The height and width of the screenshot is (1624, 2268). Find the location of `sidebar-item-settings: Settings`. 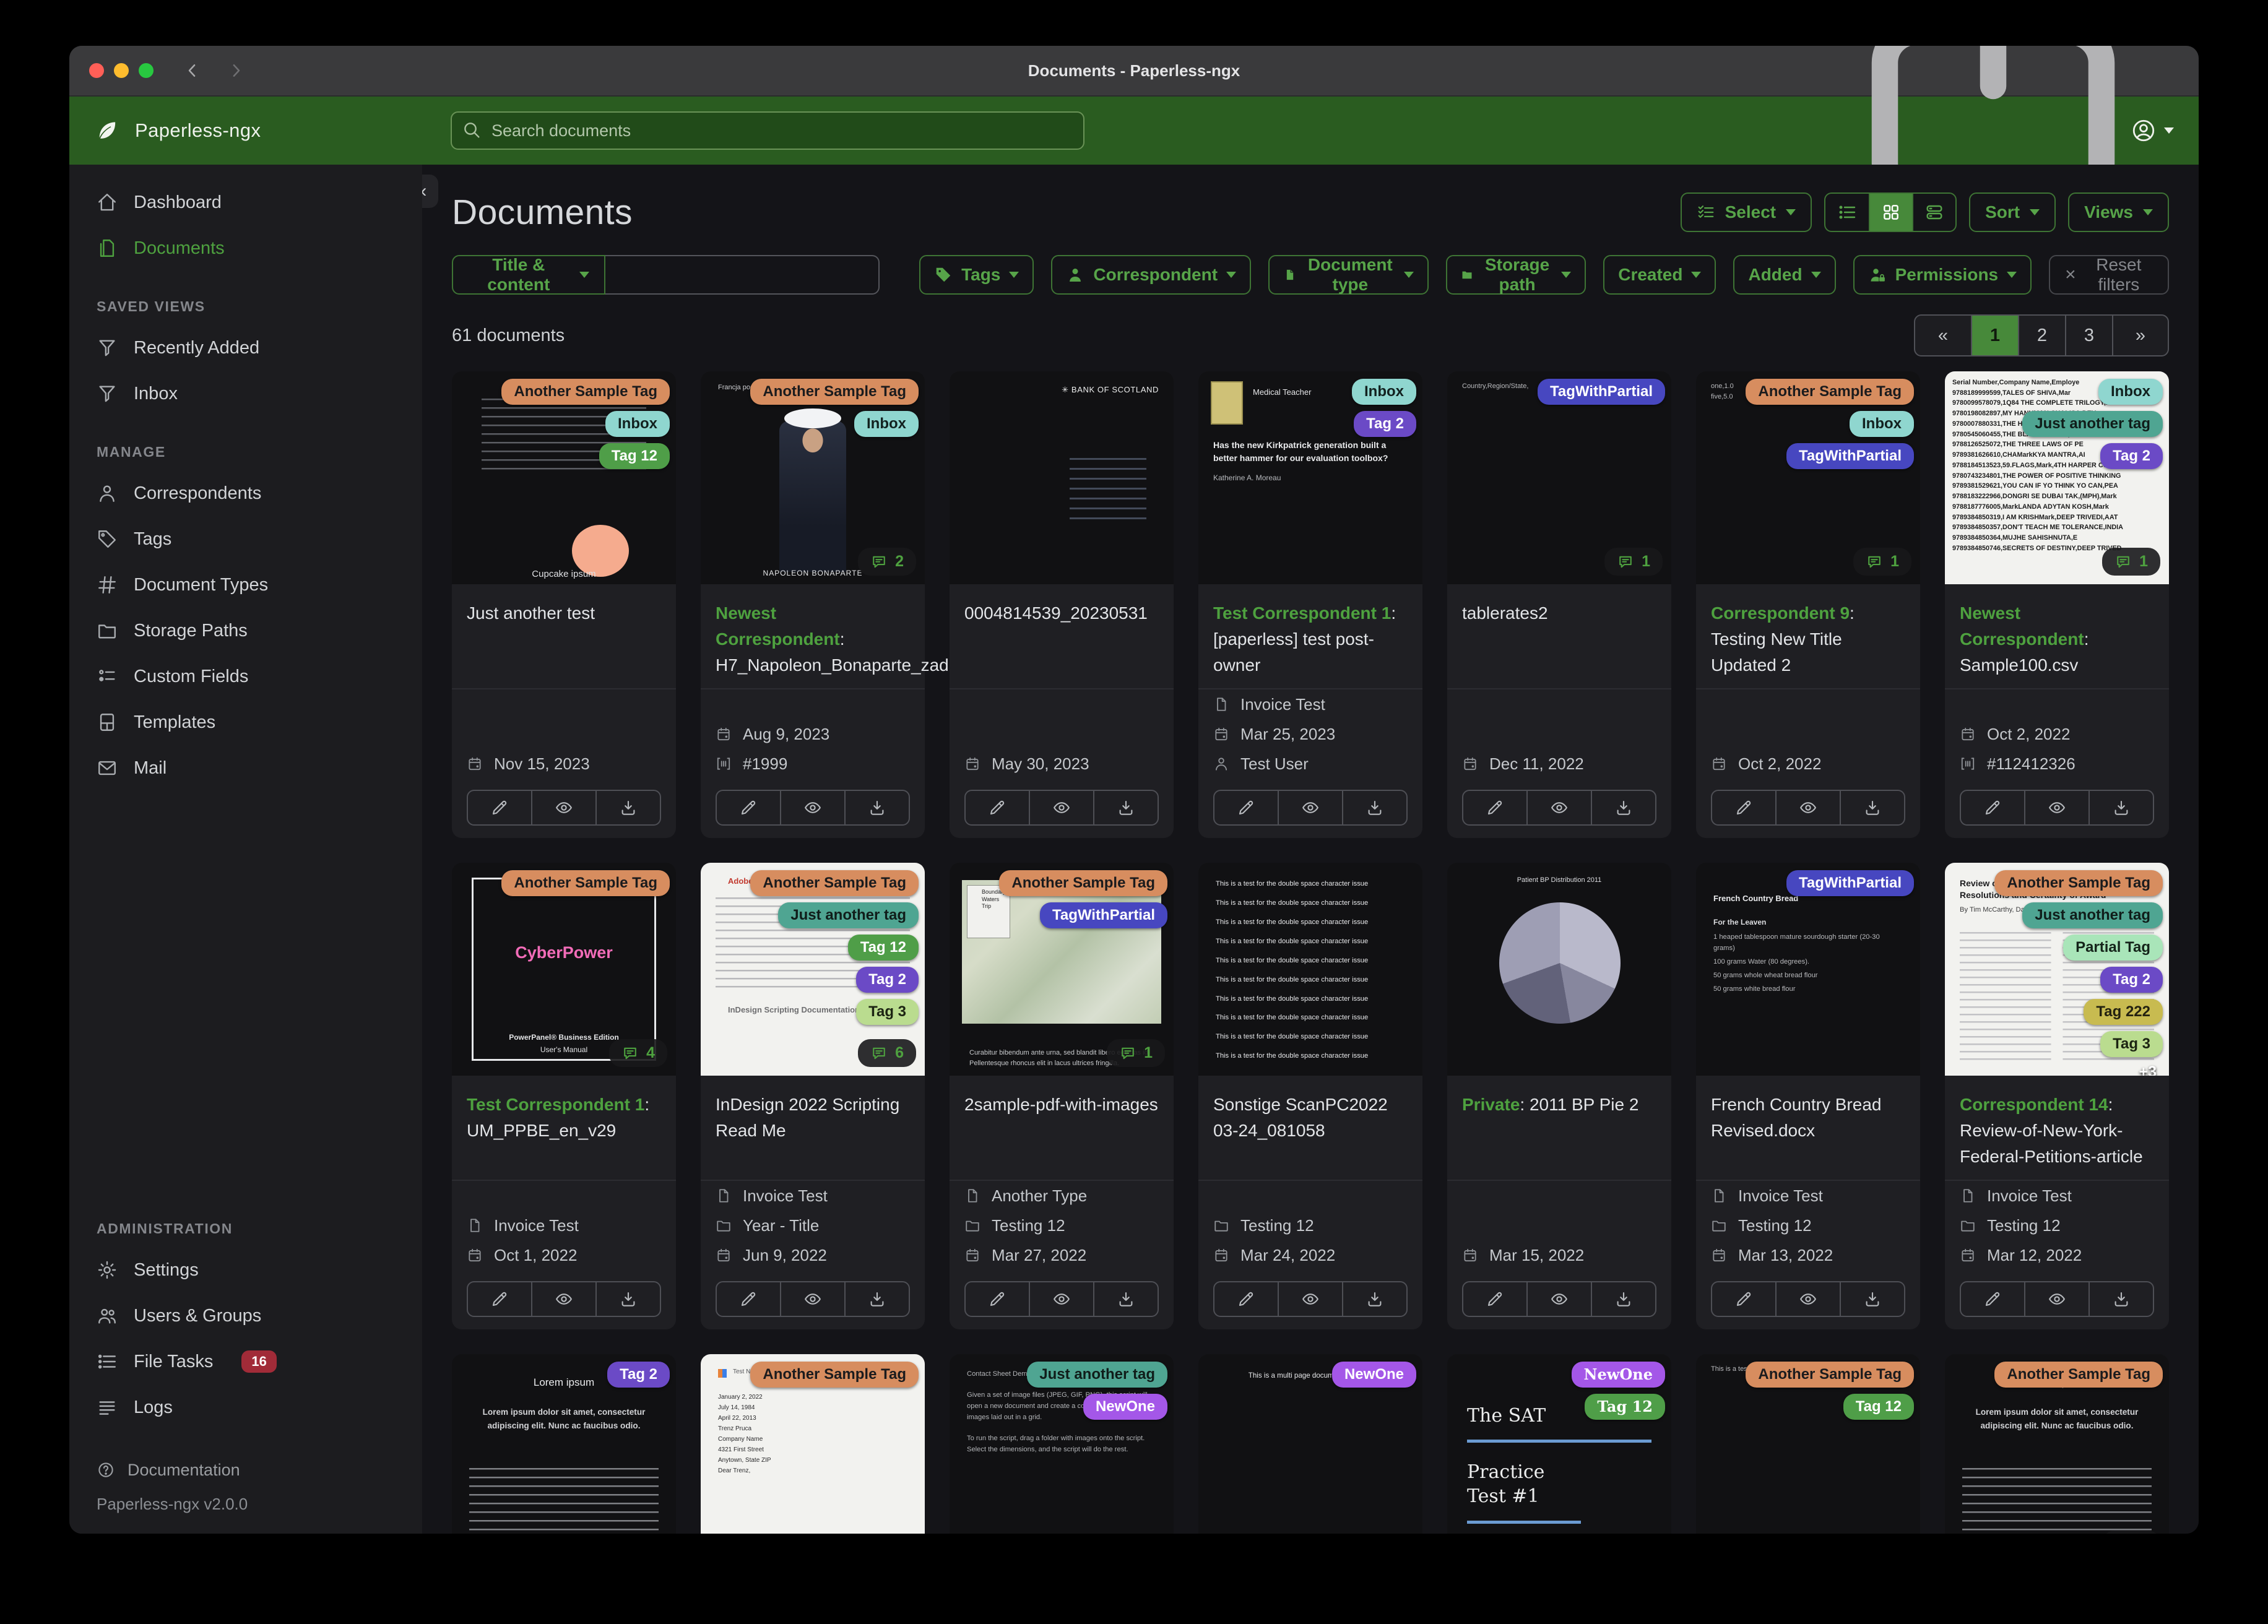

sidebar-item-settings: Settings is located at coordinates (245, 1270).